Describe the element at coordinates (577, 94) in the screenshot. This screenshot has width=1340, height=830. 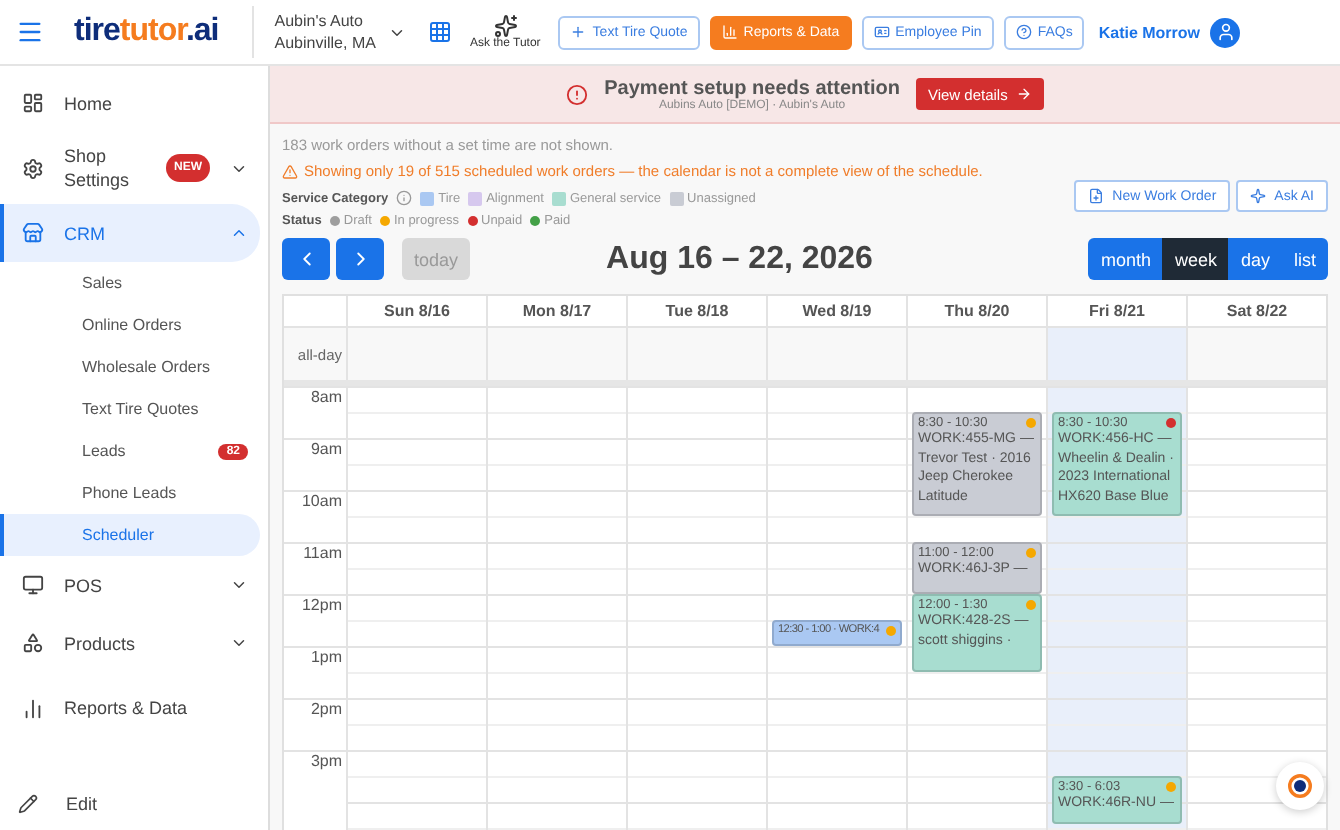
I see `alert-icon` at that location.